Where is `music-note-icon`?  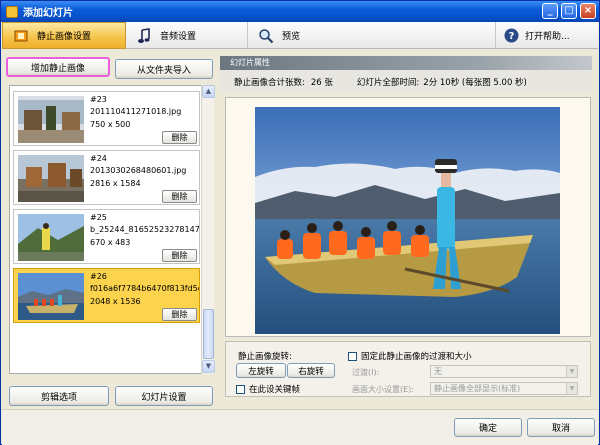
music-note-icon is located at coordinates (144, 35).